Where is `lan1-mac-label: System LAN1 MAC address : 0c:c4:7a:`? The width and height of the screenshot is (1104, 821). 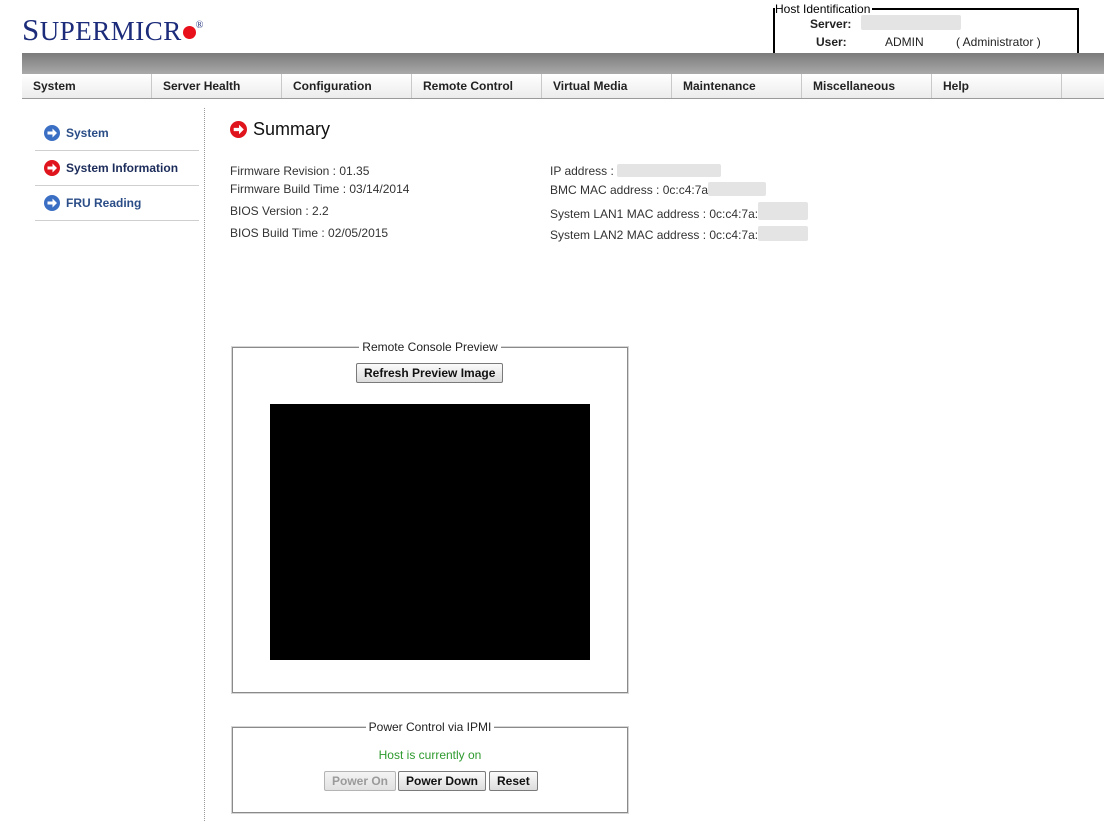
lan1-mac-label: System LAN1 MAC address : 0c:c4:7a: is located at coordinates (654, 214).